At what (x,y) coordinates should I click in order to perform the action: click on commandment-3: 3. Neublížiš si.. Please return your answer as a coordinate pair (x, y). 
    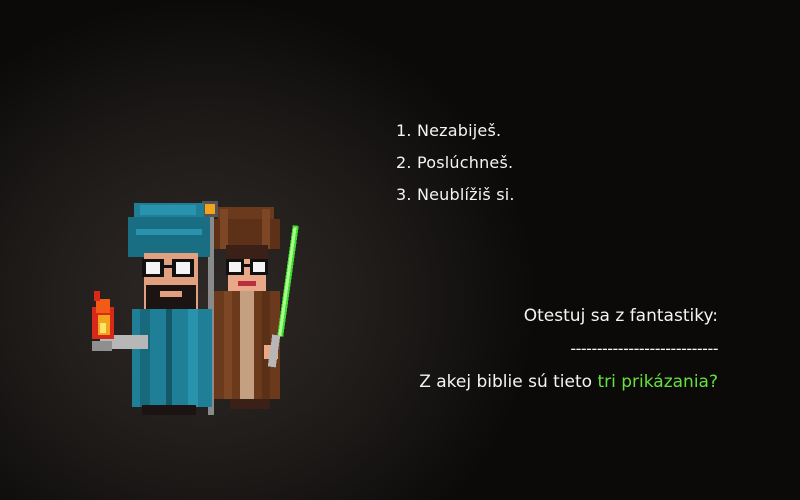
    Looking at the image, I should click on (455, 194).